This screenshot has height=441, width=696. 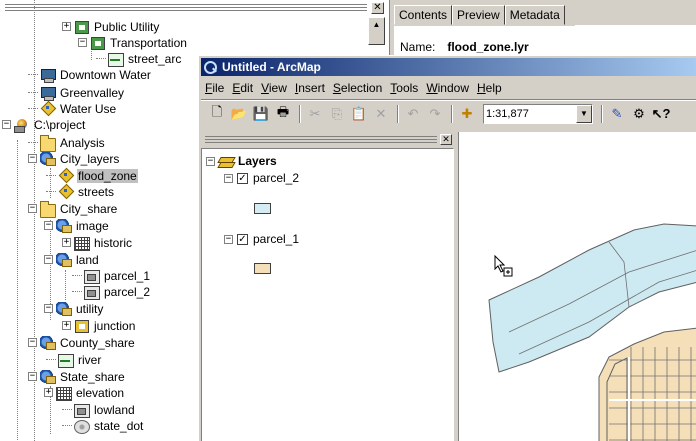 I want to click on catalog-item: flood_zone, so click(x=92, y=175).